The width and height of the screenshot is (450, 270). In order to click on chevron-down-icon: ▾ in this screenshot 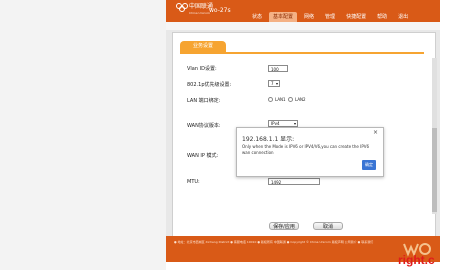, I will do `click(276, 83)`.